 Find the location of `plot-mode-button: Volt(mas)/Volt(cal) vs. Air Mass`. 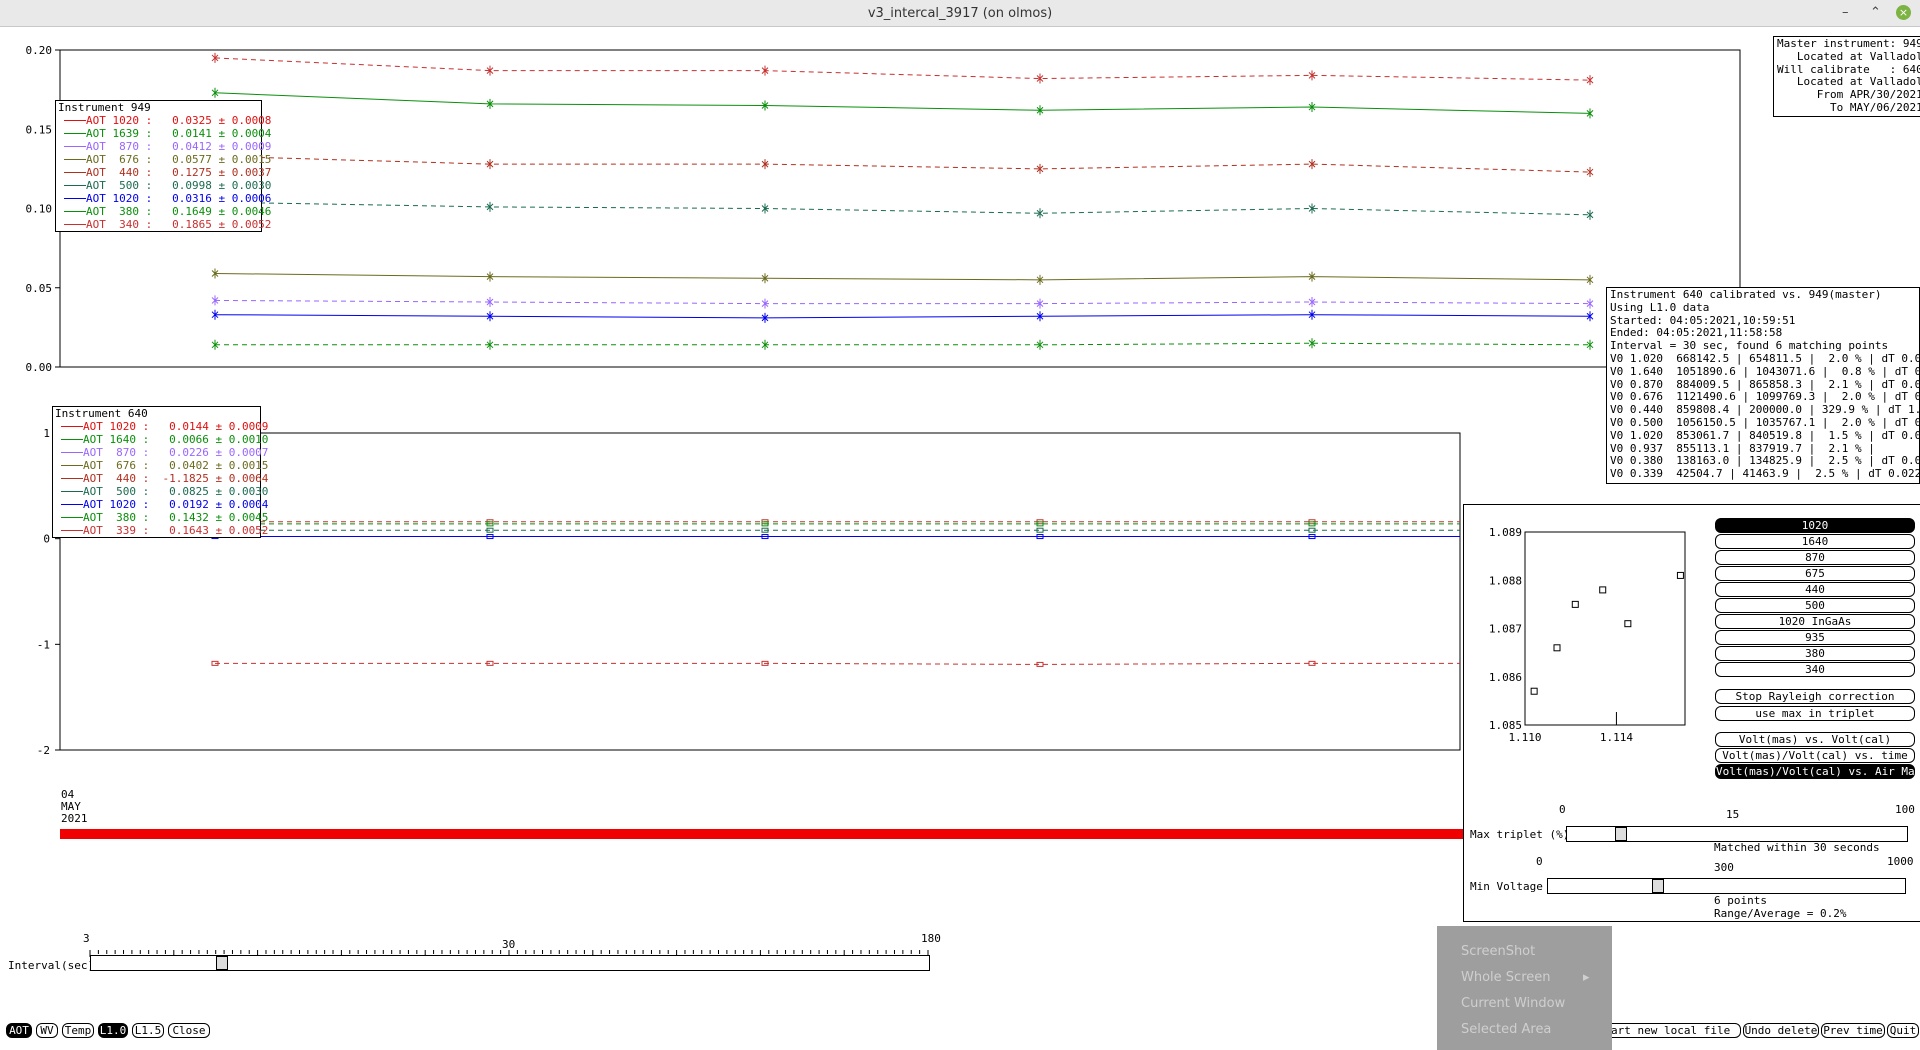

plot-mode-button: Volt(mas)/Volt(cal) vs. Air Mass is located at coordinates (1817, 771).